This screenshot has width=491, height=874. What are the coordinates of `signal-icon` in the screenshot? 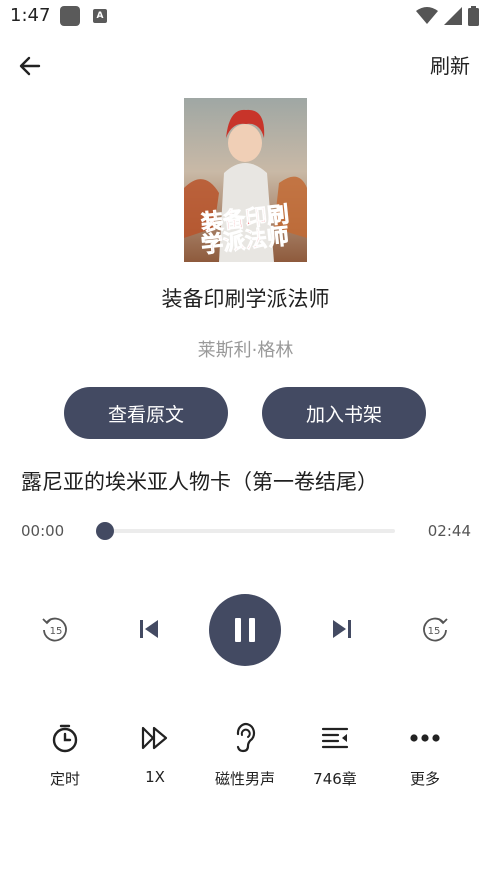 It's located at (453, 16).